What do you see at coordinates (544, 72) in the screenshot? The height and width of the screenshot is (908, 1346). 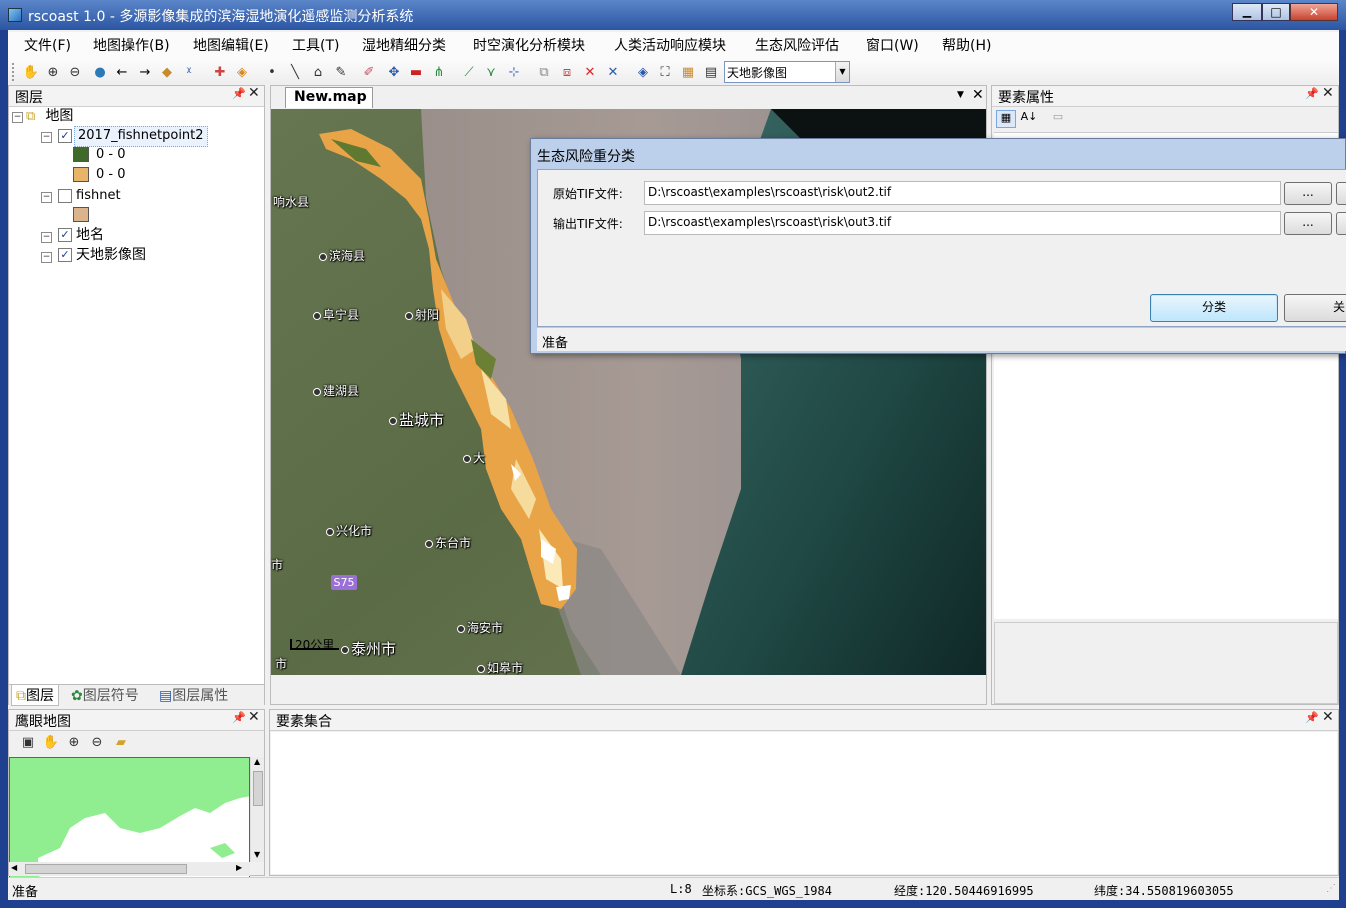 I see `copy-icon: ⧉` at bounding box center [544, 72].